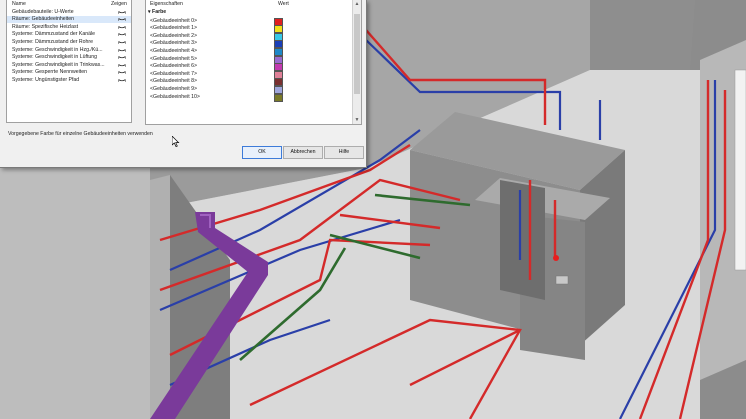 The image size is (746, 419). What do you see at coordinates (174, 35) in the screenshot?
I see `building-unit-label: <Gebäudeeinheit 2>` at bounding box center [174, 35].